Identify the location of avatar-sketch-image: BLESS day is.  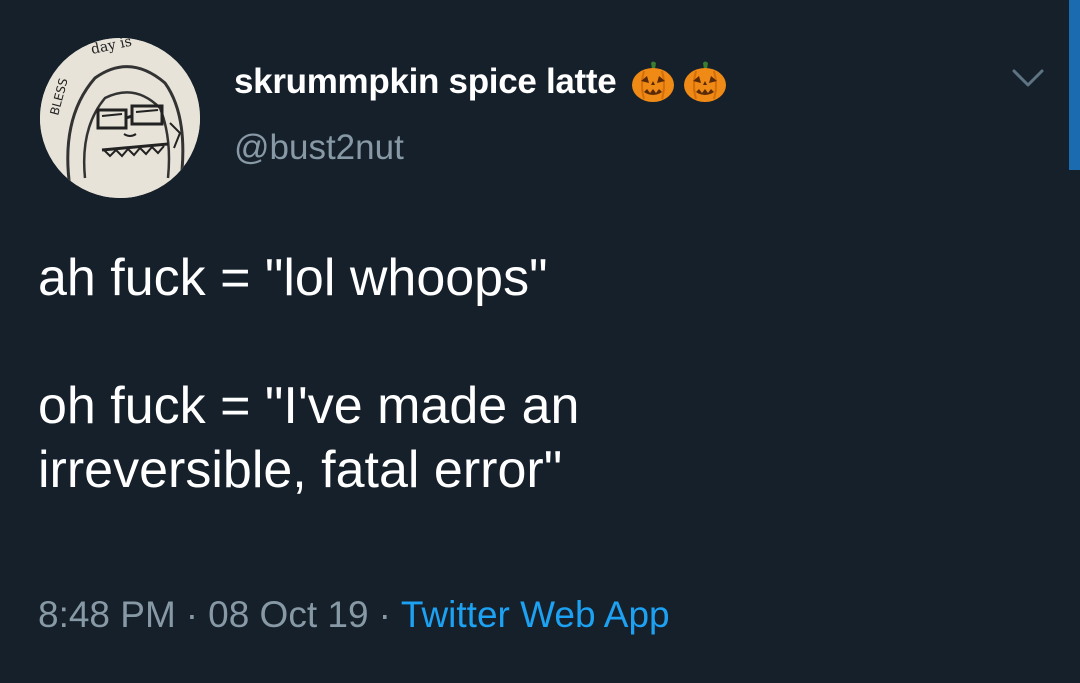
(120, 118).